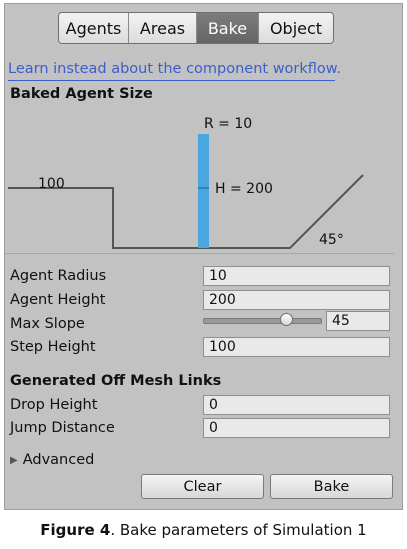  I want to click on step-height-field, so click(296, 347).